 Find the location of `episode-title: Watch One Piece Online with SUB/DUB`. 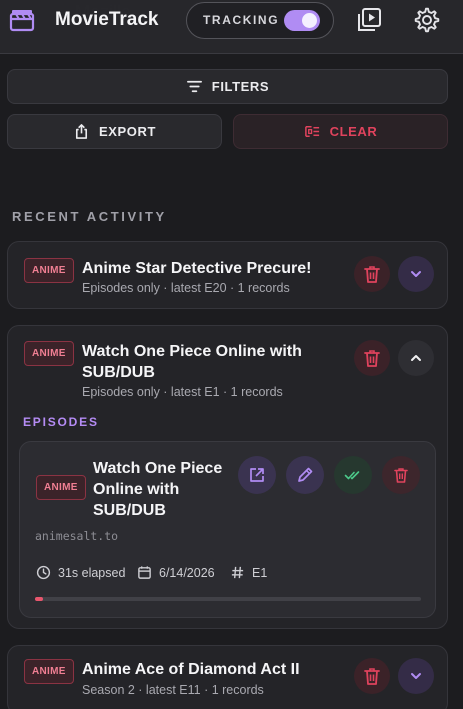

episode-title: Watch One Piece Online with SUB/DUB is located at coordinates (158, 489).